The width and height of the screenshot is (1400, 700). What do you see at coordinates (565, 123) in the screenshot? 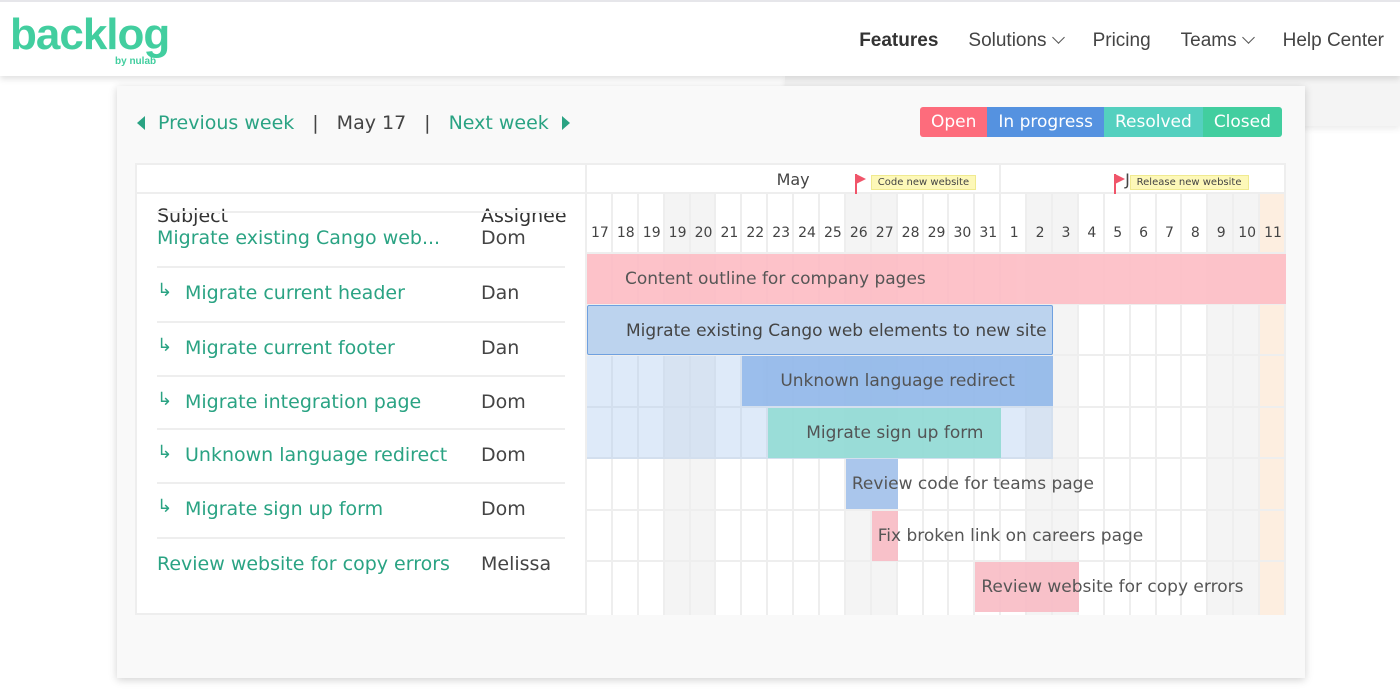
I see `caret-right-icon` at bounding box center [565, 123].